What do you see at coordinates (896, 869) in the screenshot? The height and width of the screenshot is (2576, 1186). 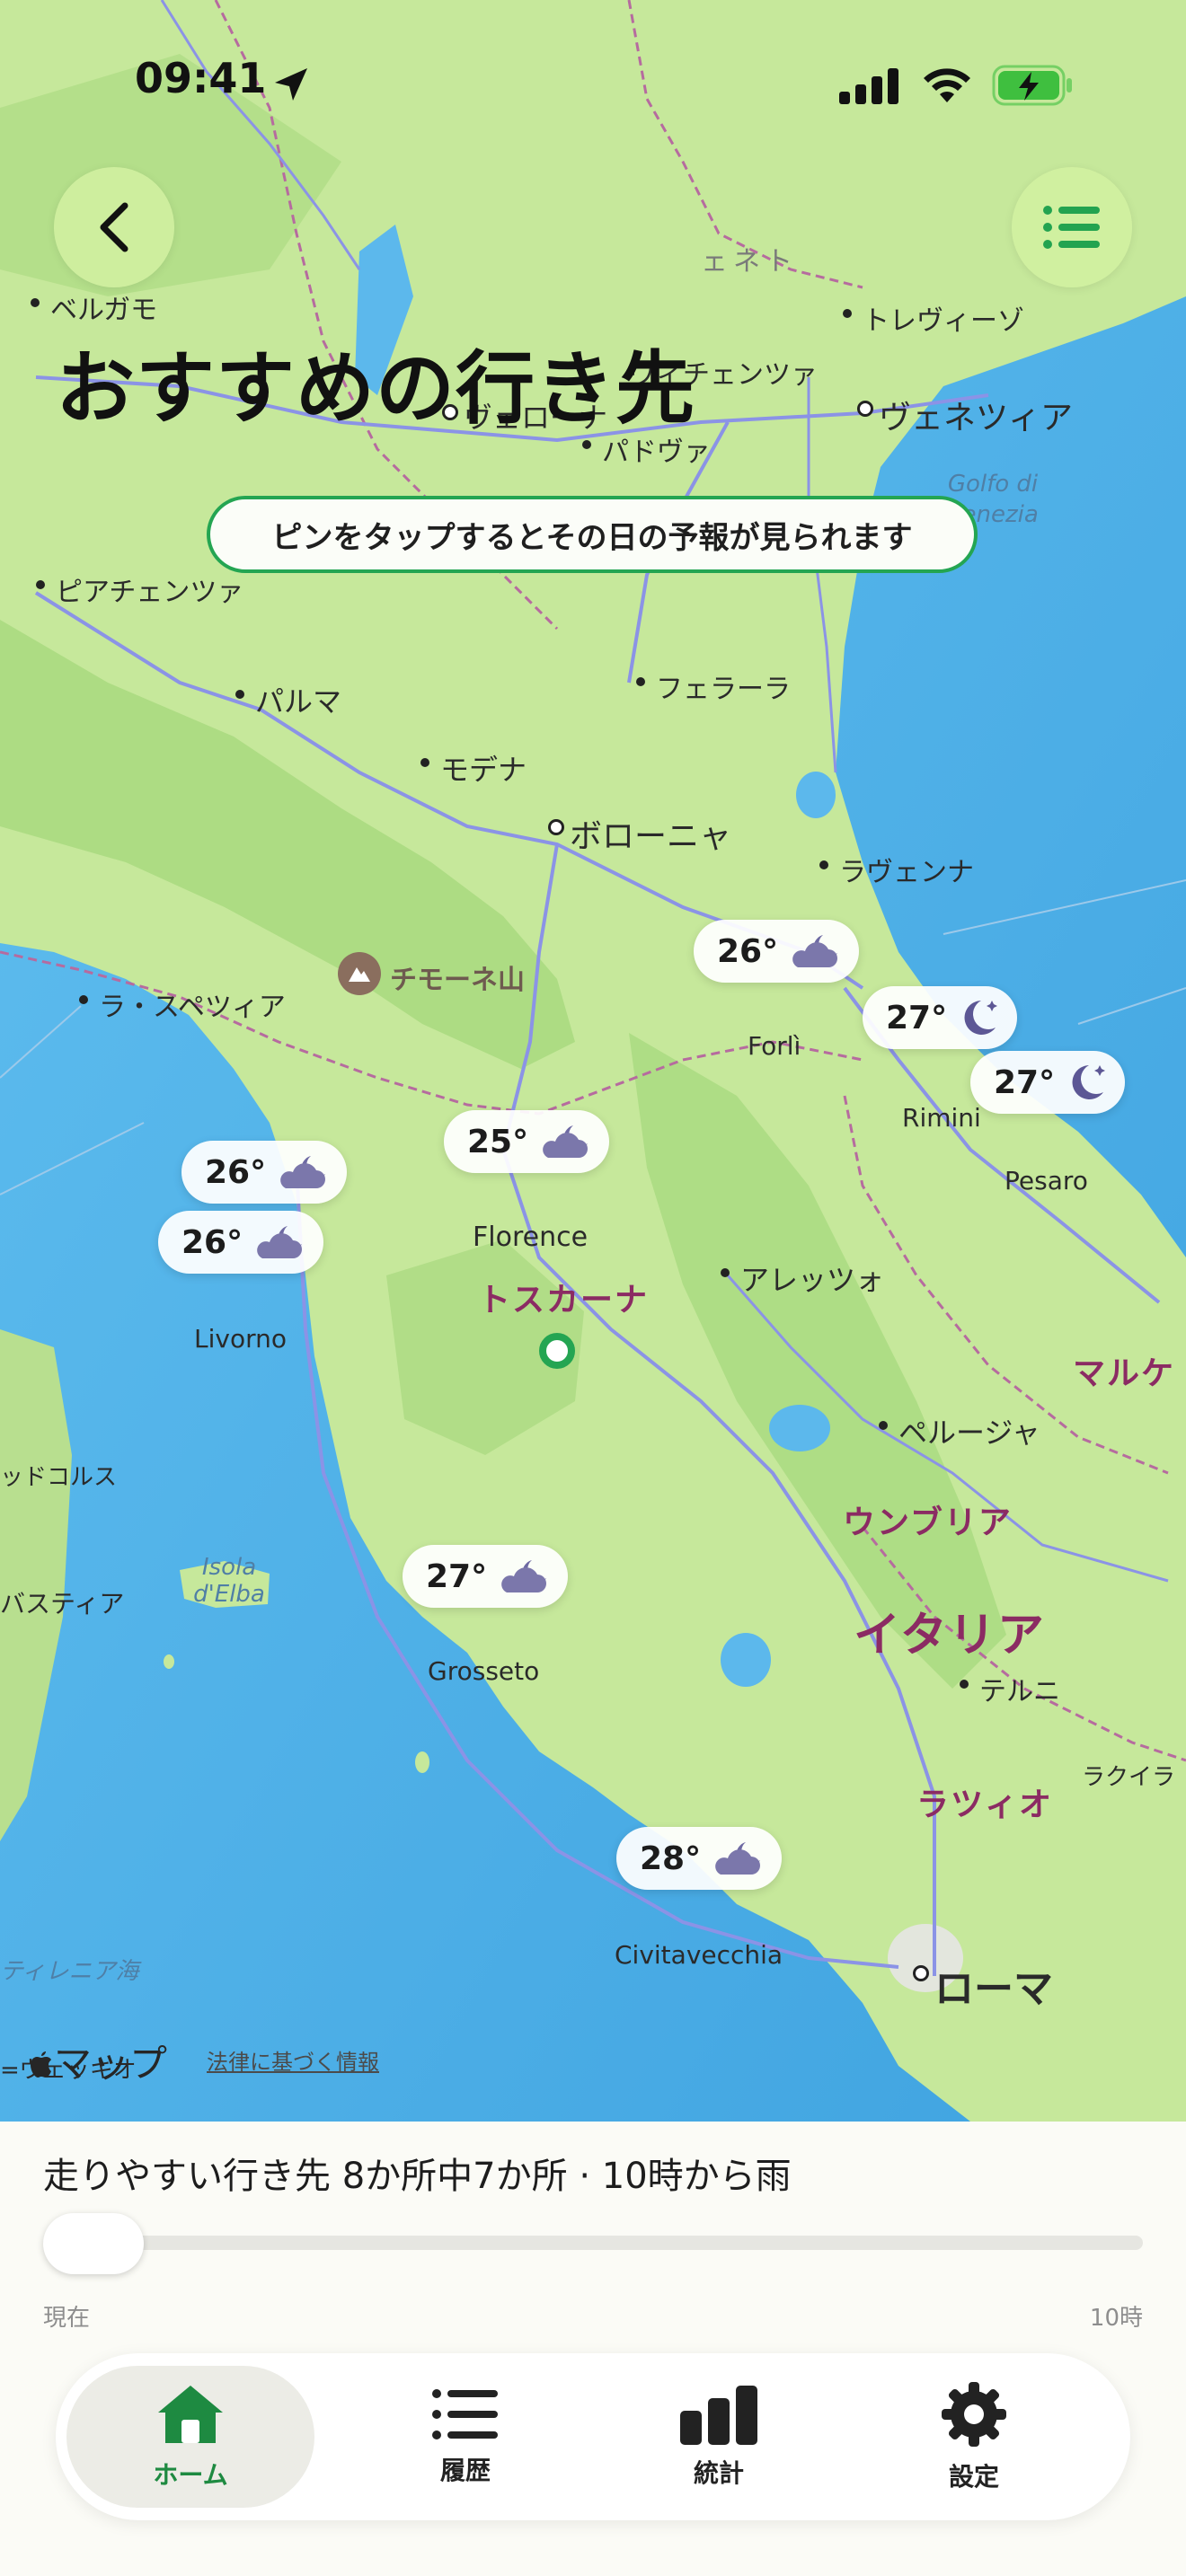 I see `city-label: ラヴェンナ` at bounding box center [896, 869].